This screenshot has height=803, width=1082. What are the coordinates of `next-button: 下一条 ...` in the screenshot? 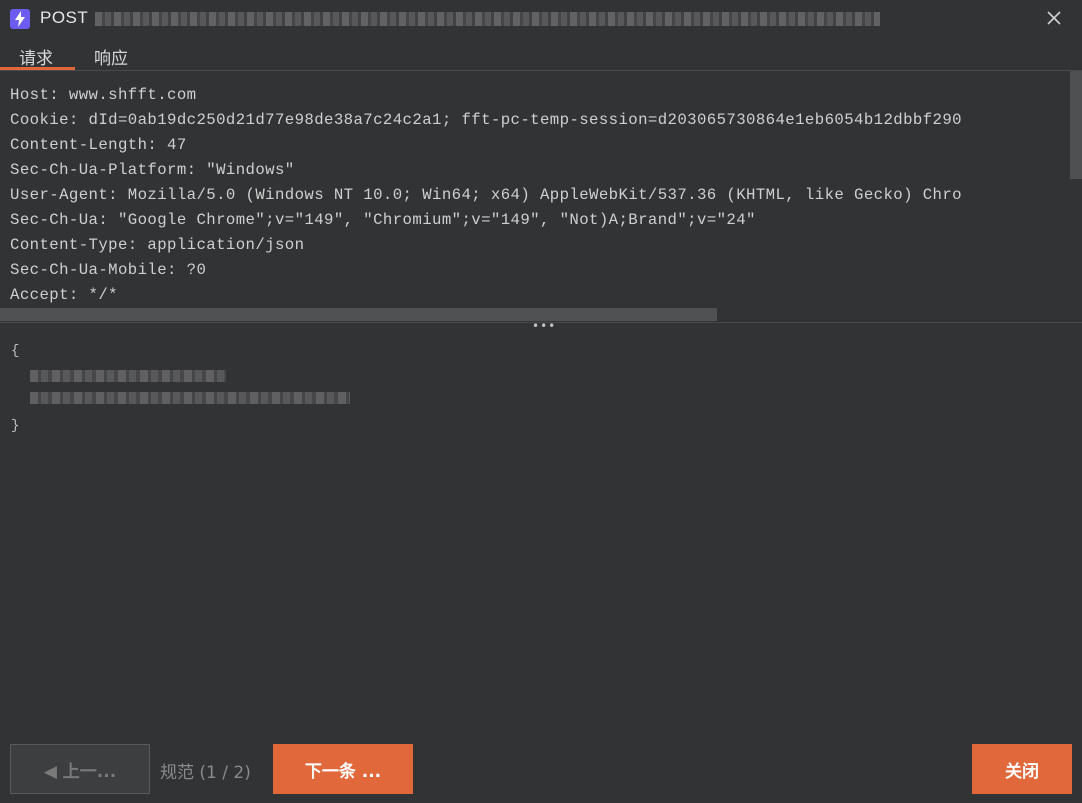 It's located at (343, 769).